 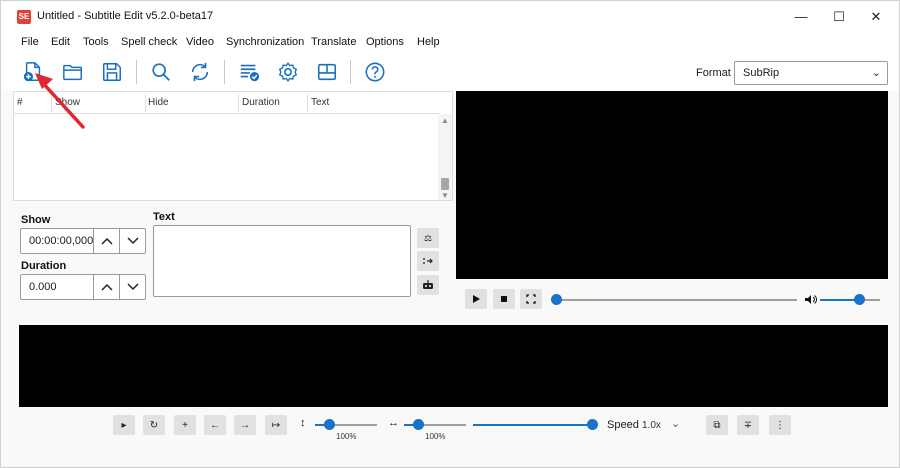 What do you see at coordinates (651, 425) in the screenshot?
I see `speed-value: 1.0x` at bounding box center [651, 425].